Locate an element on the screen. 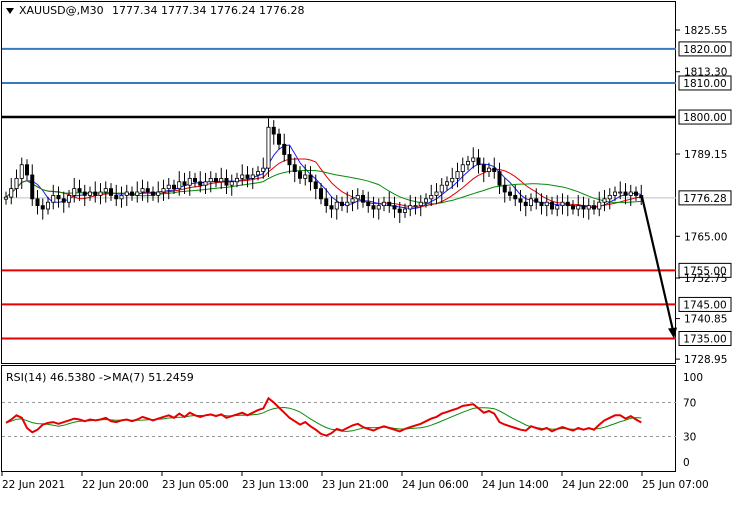  rsi-tick-label: 70 is located at coordinates (689, 404).